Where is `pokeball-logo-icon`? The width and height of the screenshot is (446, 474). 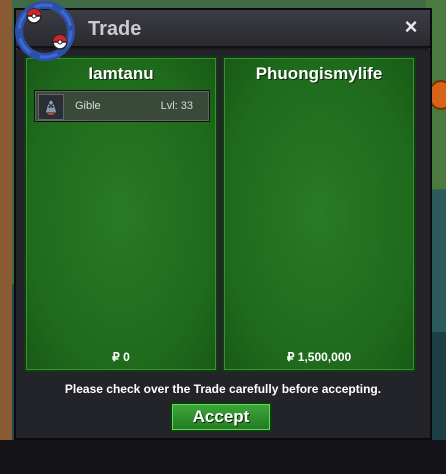
pokeball-logo-icon is located at coordinates (45, 31).